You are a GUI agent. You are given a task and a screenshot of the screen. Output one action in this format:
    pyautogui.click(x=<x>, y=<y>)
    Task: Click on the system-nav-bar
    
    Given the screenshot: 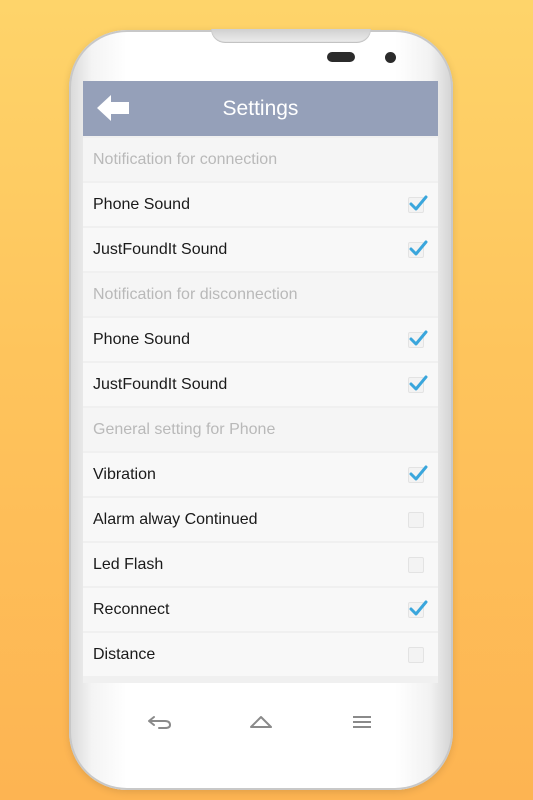 What is the action you would take?
    pyautogui.click(x=261, y=722)
    